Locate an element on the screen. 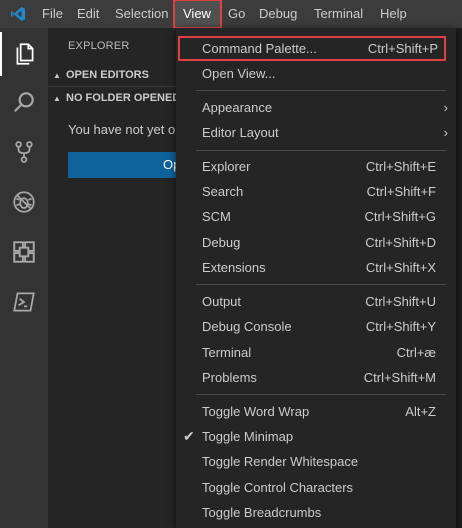 The image size is (462, 528). extensions-icon is located at coordinates (24, 252).